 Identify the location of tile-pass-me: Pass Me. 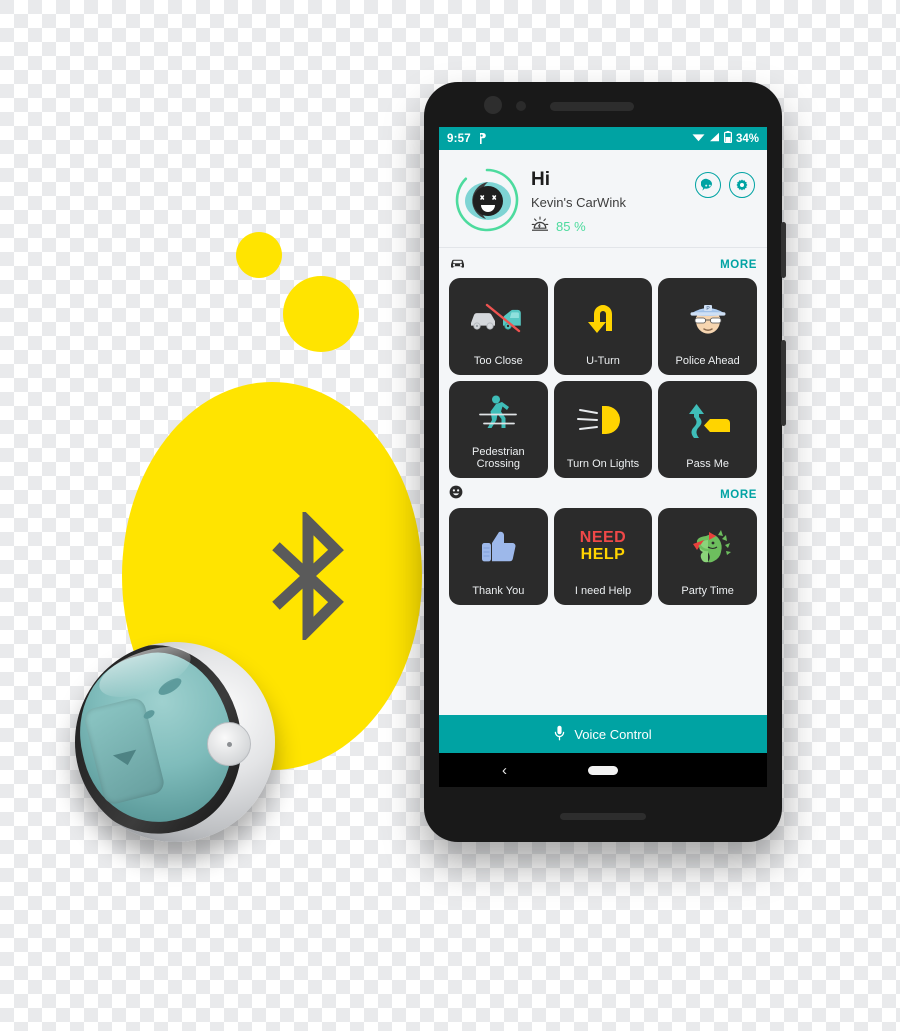
(707, 429).